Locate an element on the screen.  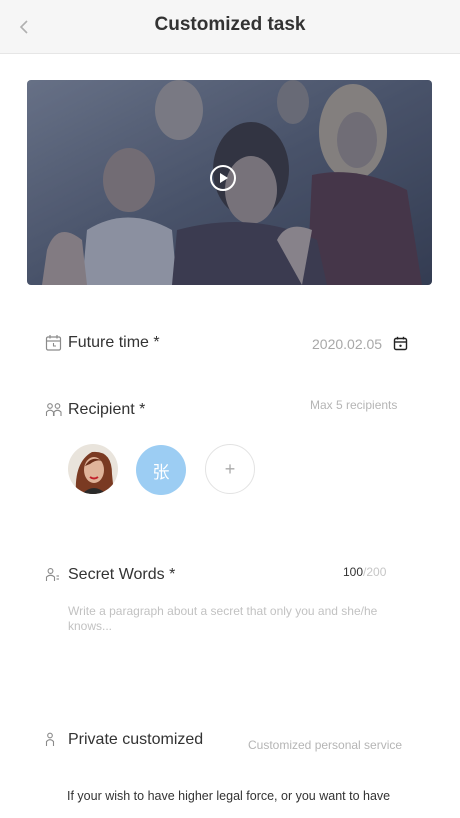
person-lines-icon is located at coordinates (52, 574).